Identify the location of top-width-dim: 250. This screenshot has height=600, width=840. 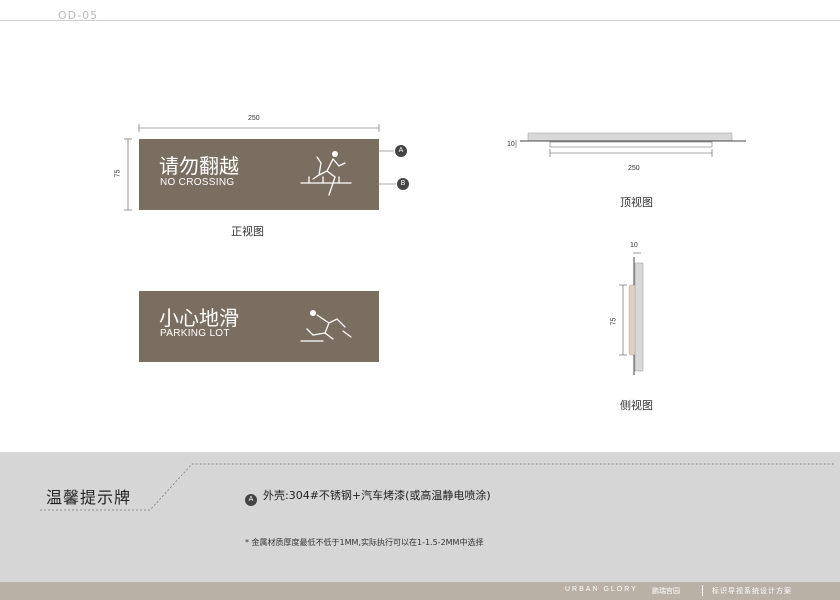
(634, 168).